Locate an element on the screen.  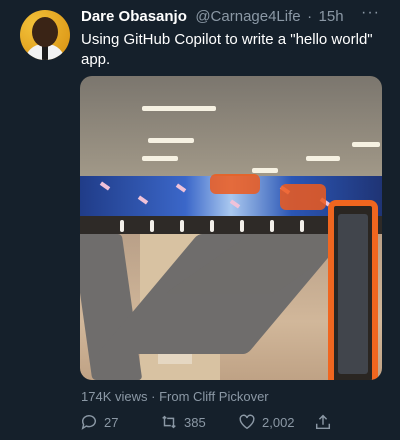
more-options-icon: ··· is located at coordinates (370, 13).